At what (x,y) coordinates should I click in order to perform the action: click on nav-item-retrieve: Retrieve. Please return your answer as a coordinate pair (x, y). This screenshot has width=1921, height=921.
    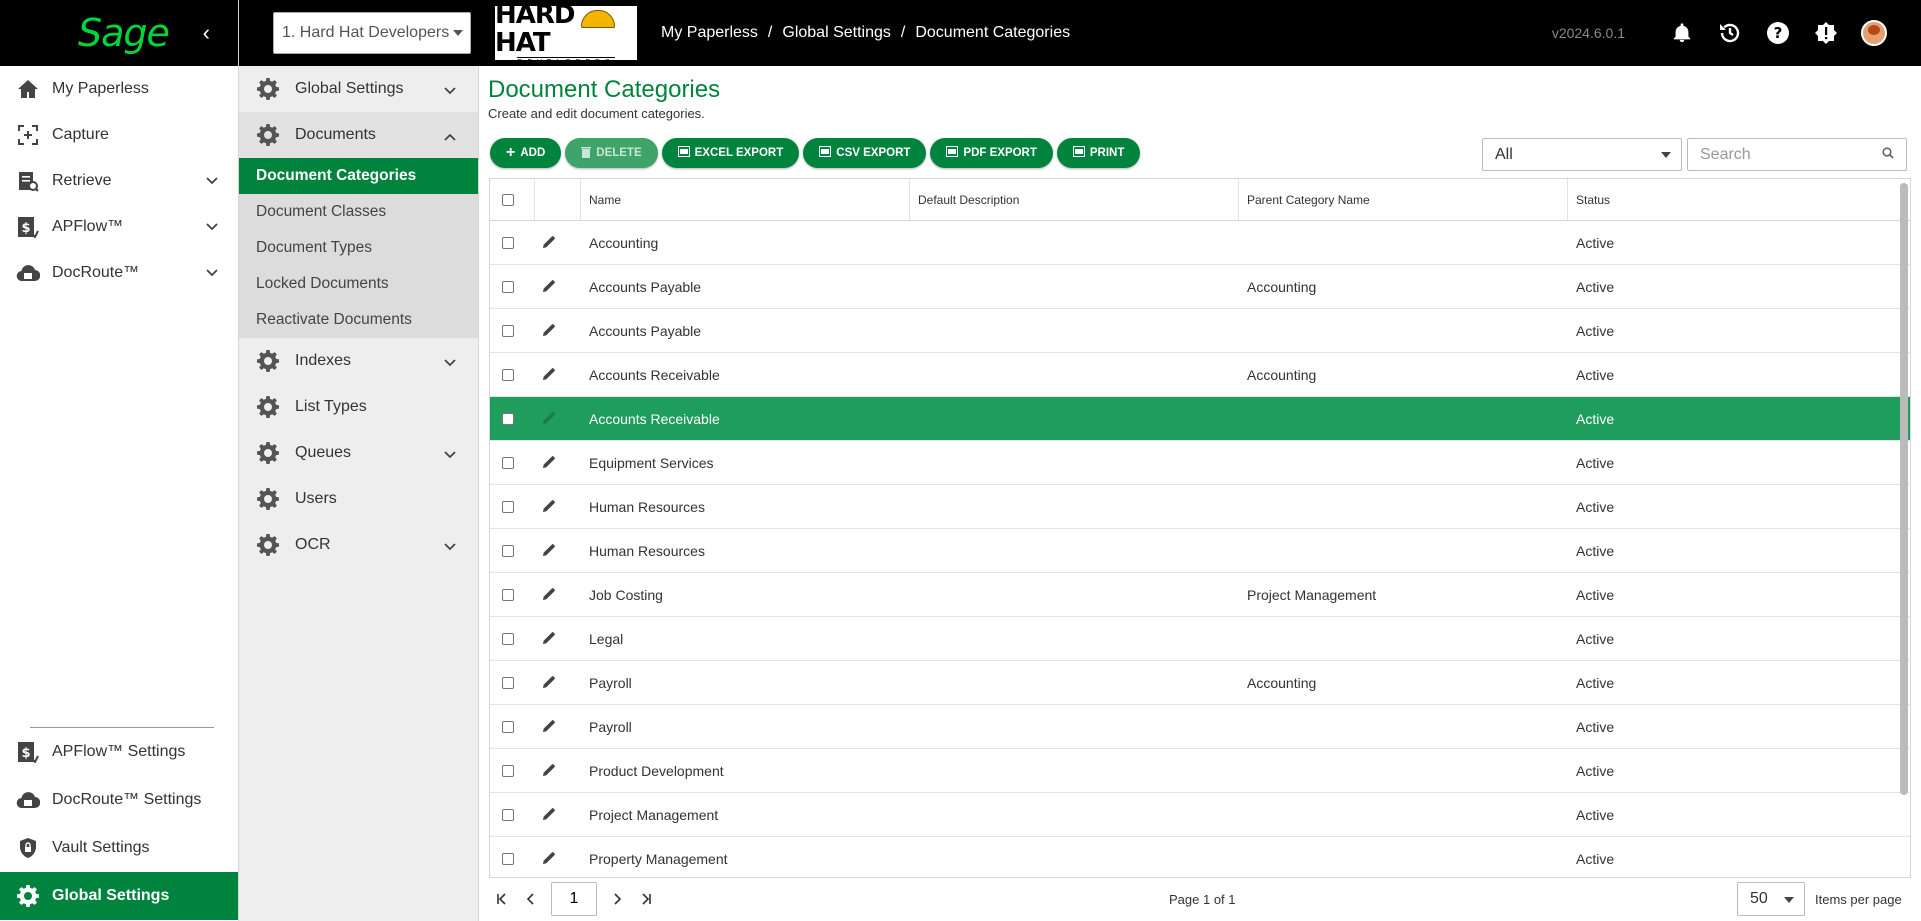
    Looking at the image, I should click on (119, 181).